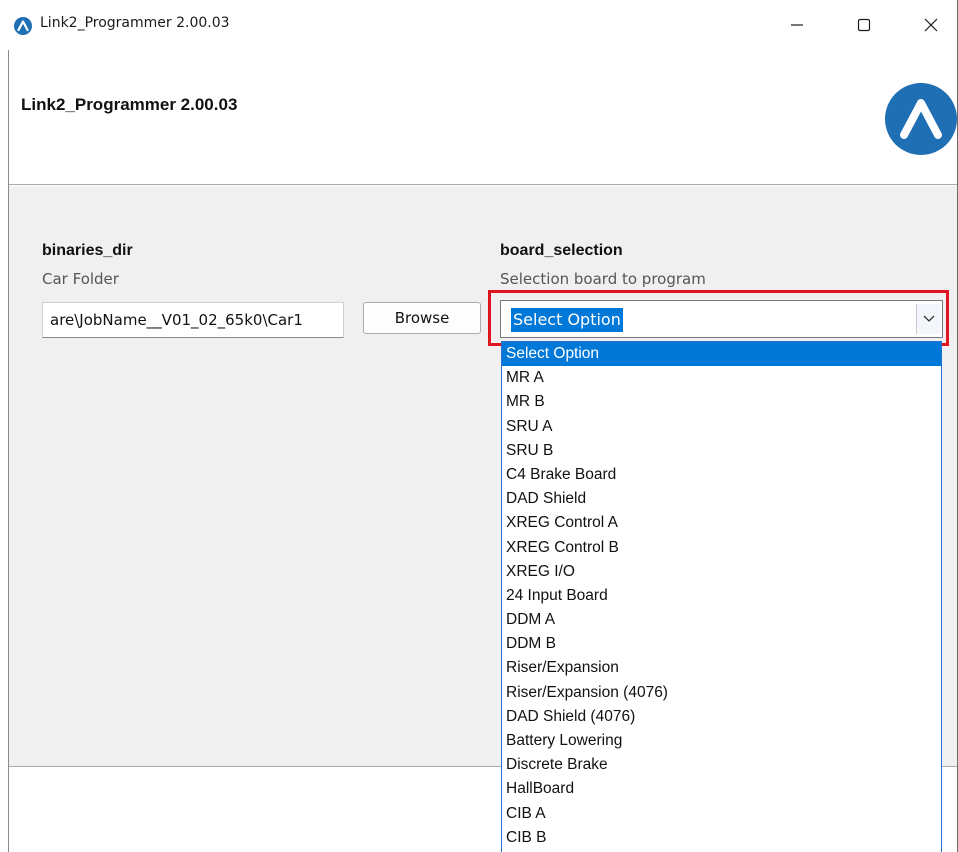 The image size is (958, 852). What do you see at coordinates (721, 548) in the screenshot?
I see `dropdown-option: XREG Control B` at bounding box center [721, 548].